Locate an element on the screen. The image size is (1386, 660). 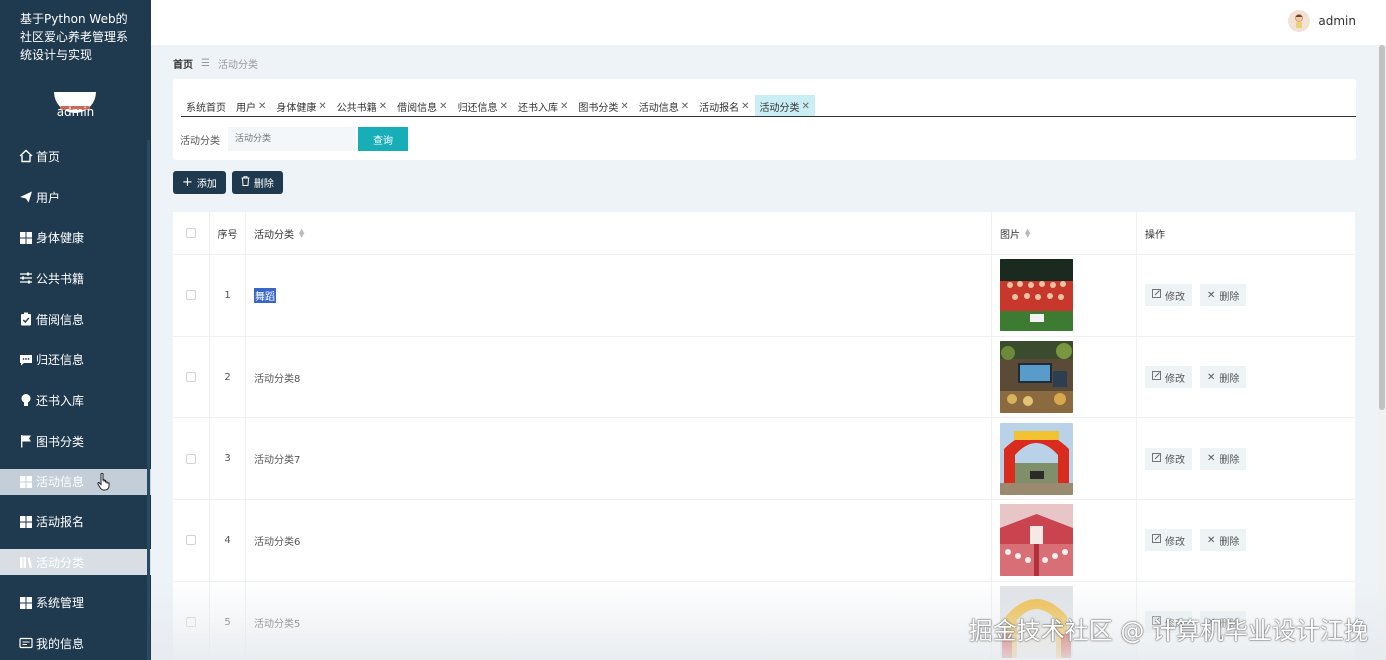
sidebar-item-book-category: 图书分类 is located at coordinates (75, 441).